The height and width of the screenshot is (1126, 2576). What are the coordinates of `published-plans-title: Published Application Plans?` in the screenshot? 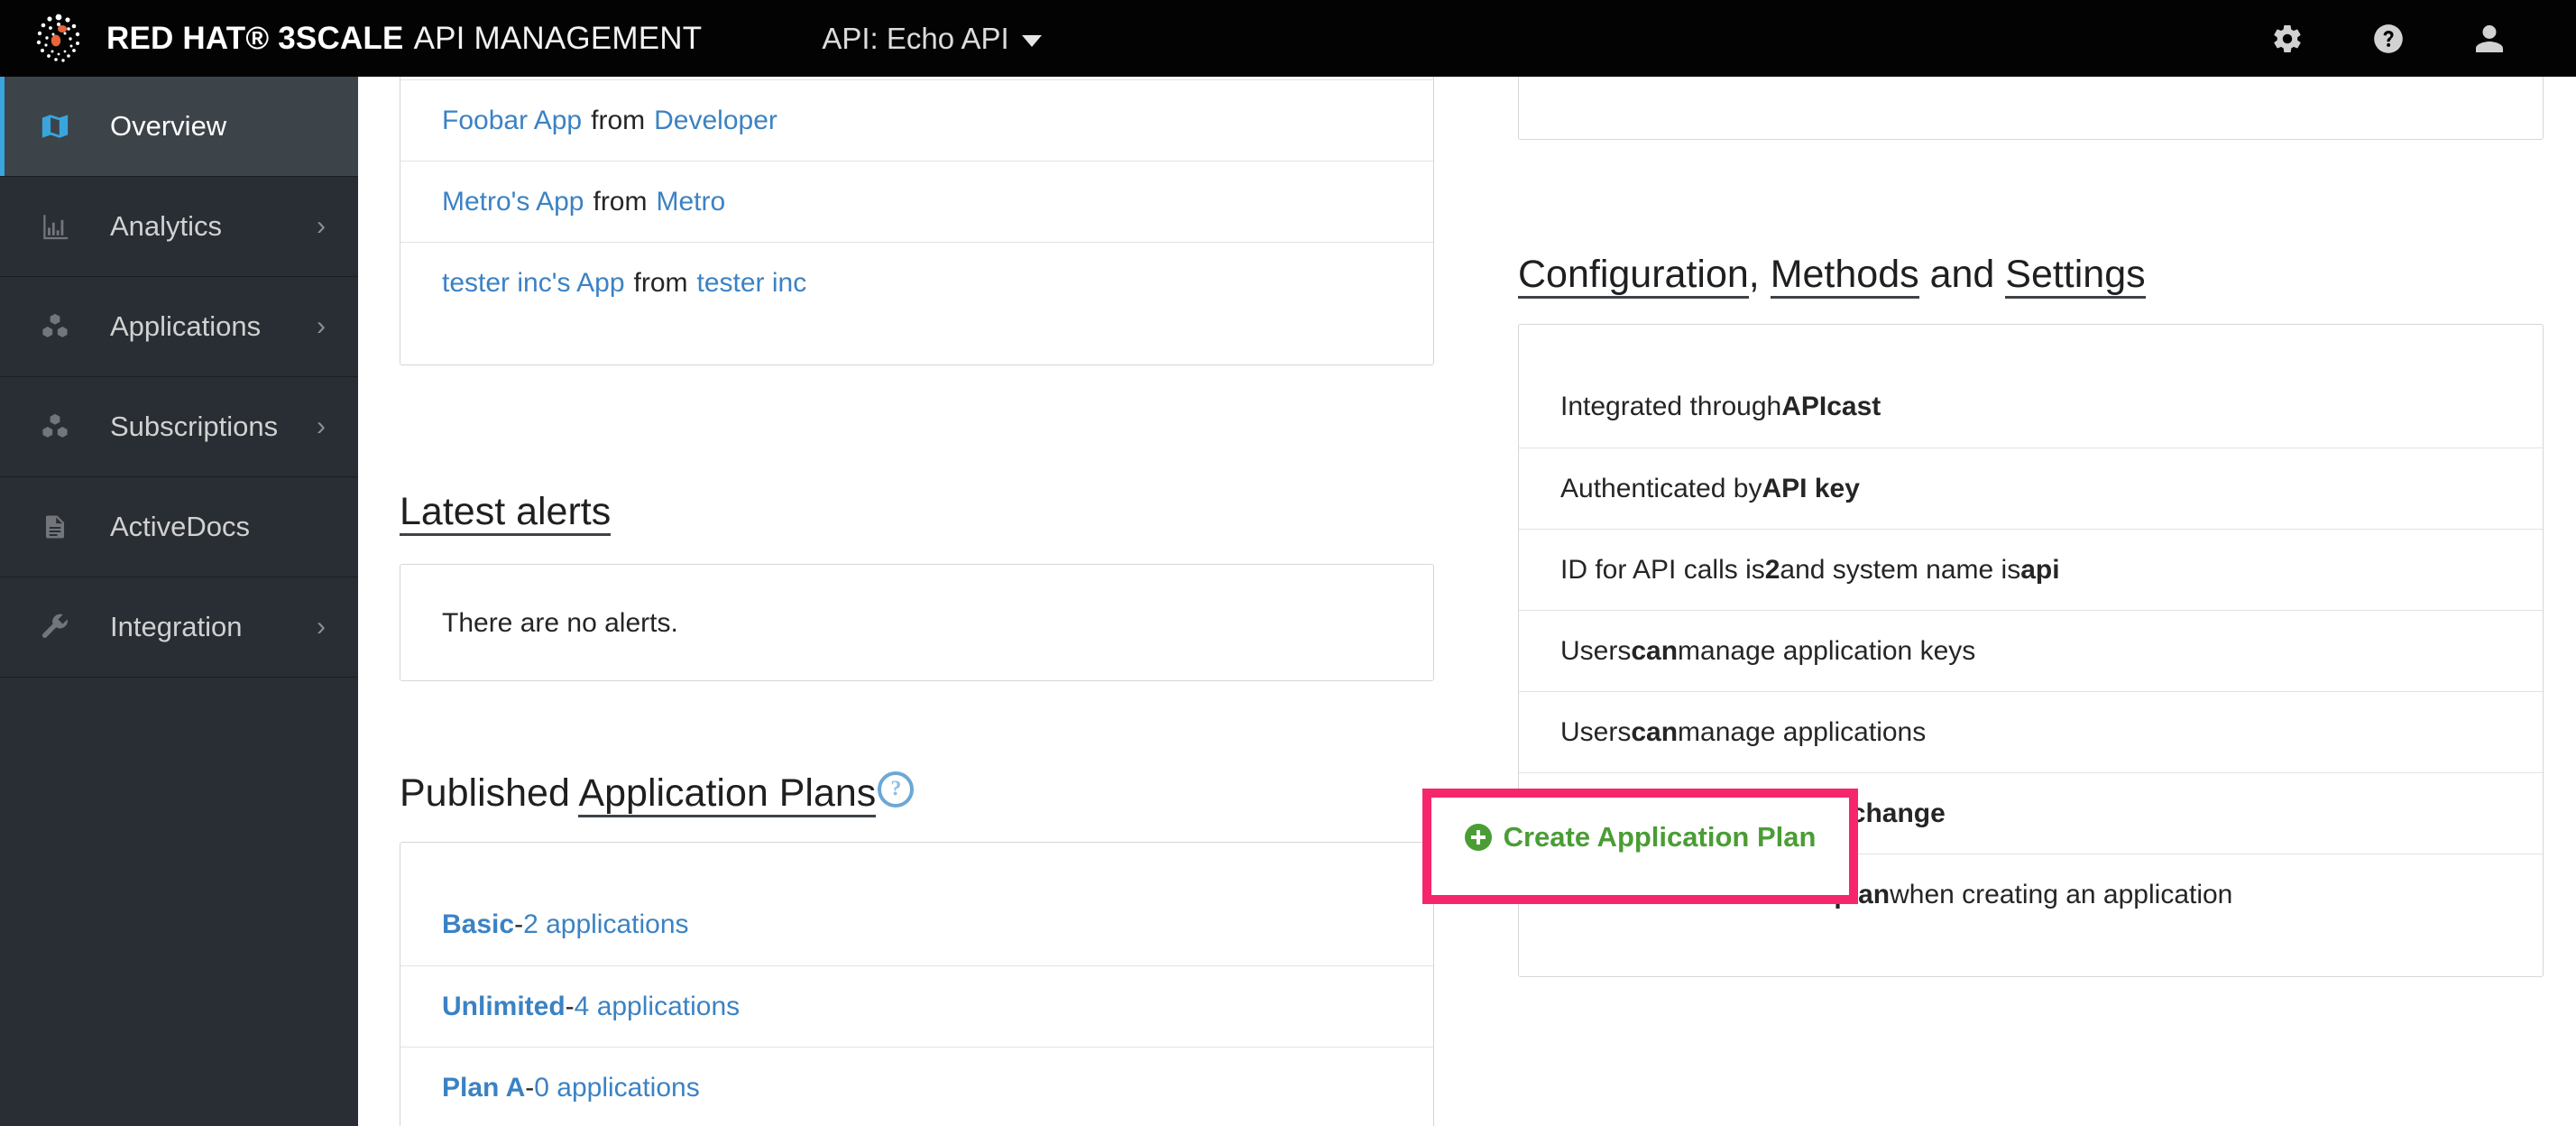 It's located at (657, 794).